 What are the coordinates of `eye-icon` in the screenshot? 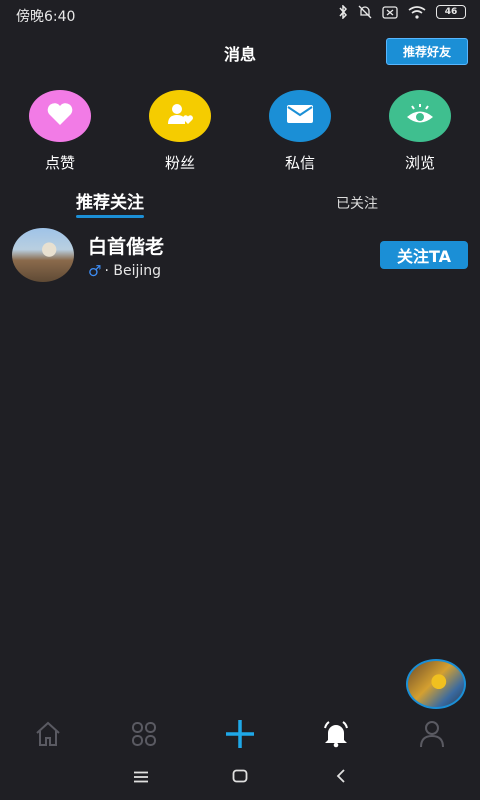 It's located at (420, 116).